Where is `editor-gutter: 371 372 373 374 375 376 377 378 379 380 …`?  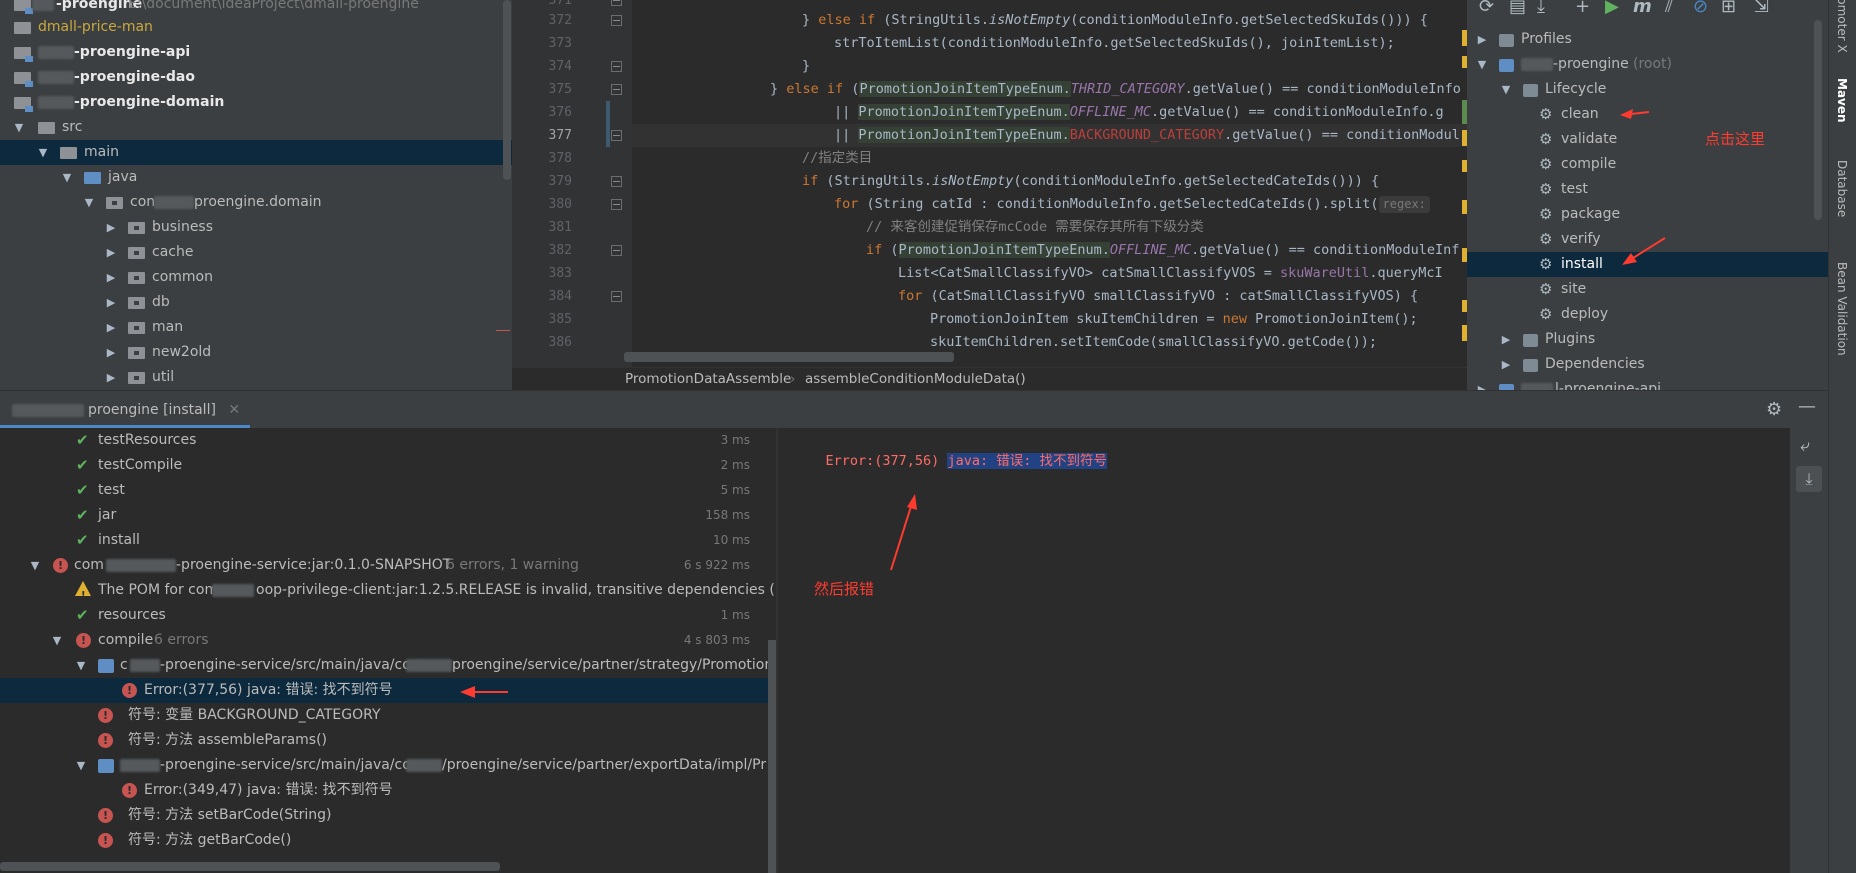
editor-gutter: 371 372 373 374 375 376 377 378 379 380 … is located at coordinates (572, 195).